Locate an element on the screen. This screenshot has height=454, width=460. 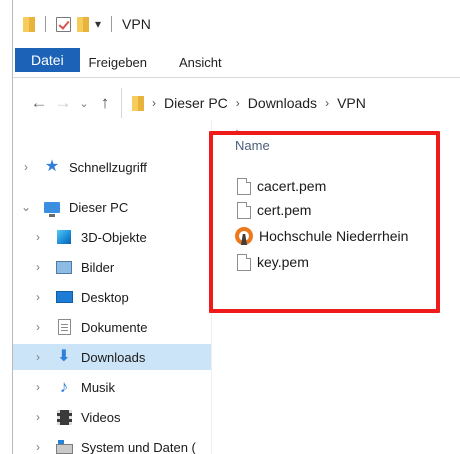
nav-item-label: System und Daten ( is located at coordinates (138, 446).